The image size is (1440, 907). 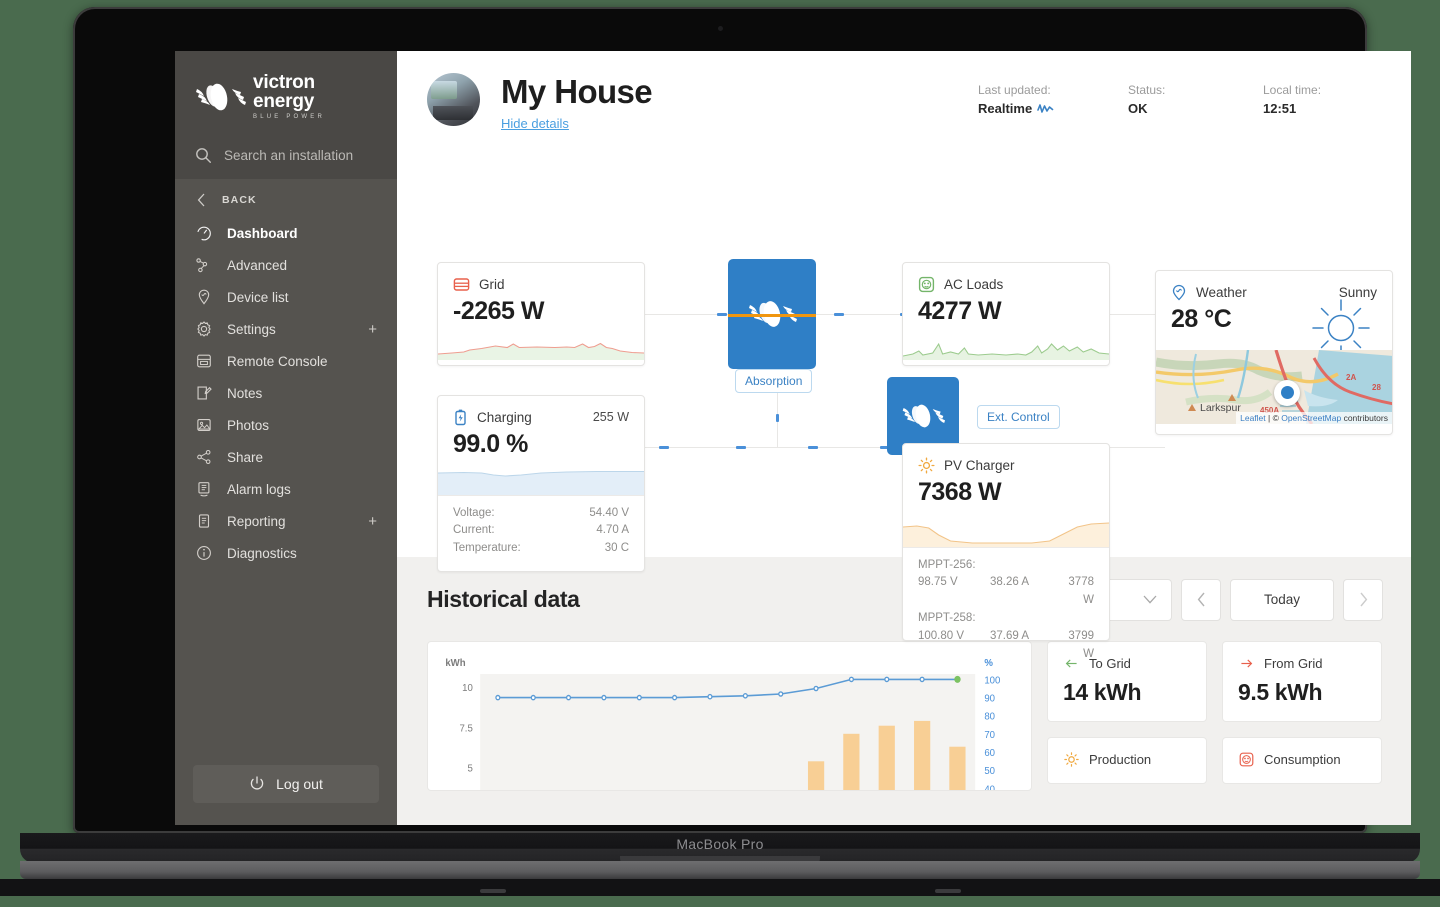 I want to click on sidebar-item-label: Notes, so click(x=245, y=393).